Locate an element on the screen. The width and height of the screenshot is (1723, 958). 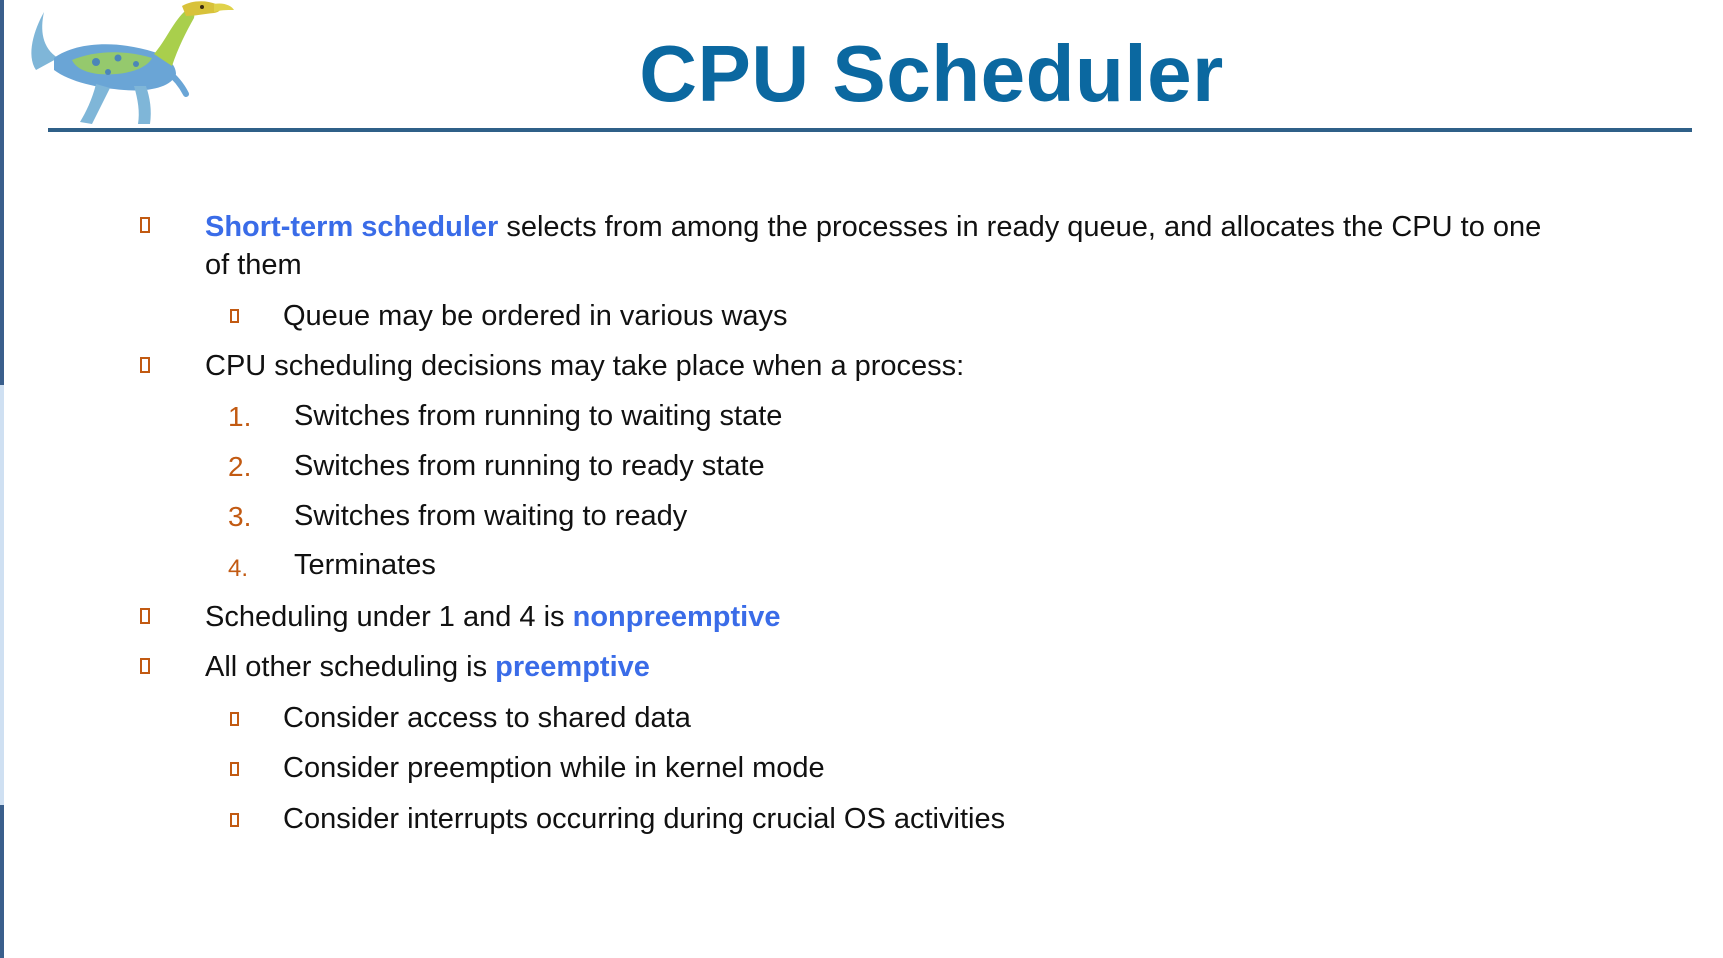
list-number: 1. is located at coordinates (240, 416).